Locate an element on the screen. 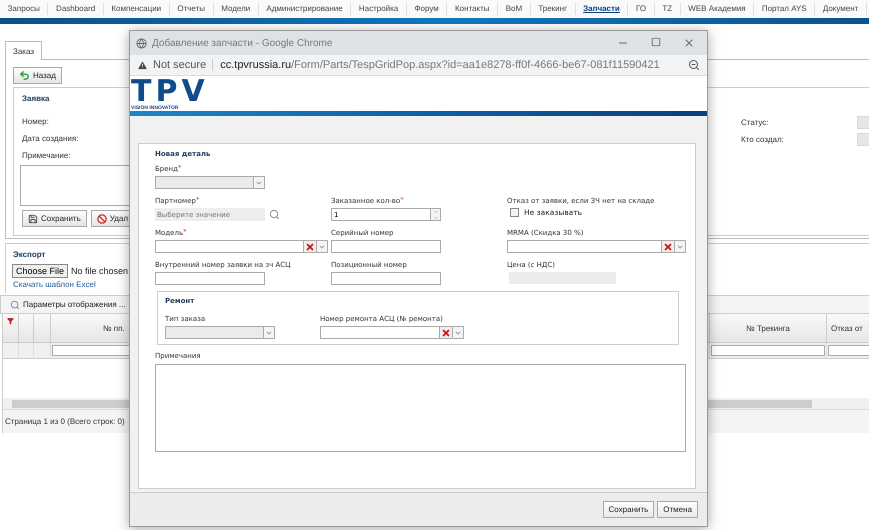 The width and height of the screenshot is (869, 530). globe-icon is located at coordinates (141, 43).